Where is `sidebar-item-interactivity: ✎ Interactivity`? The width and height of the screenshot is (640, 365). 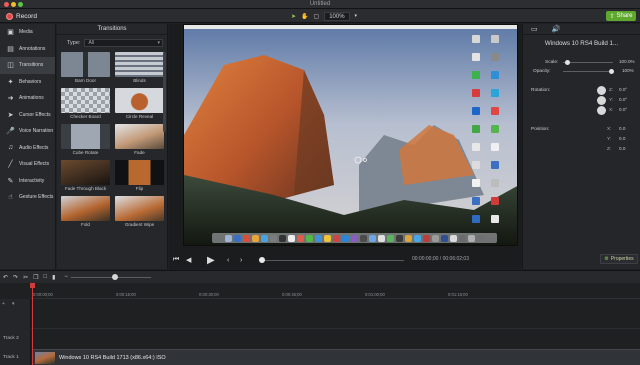
sidebar-item-interactivity: ✎ Interactivity is located at coordinates (27, 181).